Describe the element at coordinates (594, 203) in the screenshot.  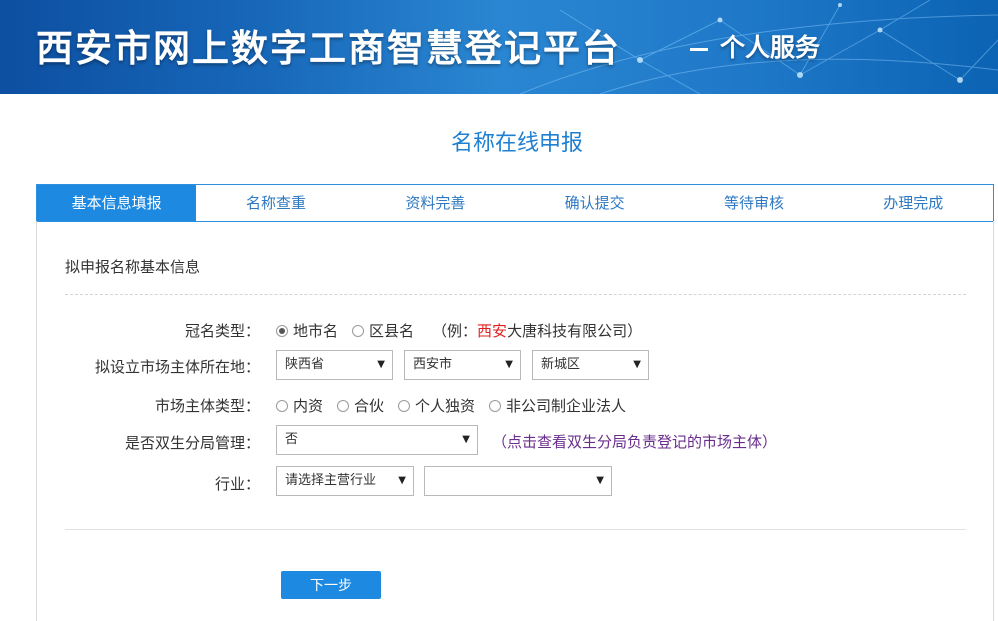
I see `tab-confirm-submit: 确认提交` at that location.